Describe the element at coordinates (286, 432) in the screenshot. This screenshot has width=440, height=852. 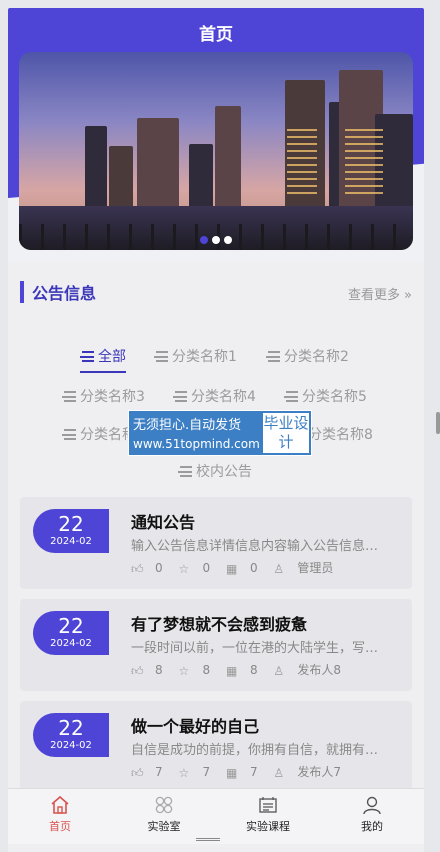
I see `watermark-side-text: 毕业设计` at that location.